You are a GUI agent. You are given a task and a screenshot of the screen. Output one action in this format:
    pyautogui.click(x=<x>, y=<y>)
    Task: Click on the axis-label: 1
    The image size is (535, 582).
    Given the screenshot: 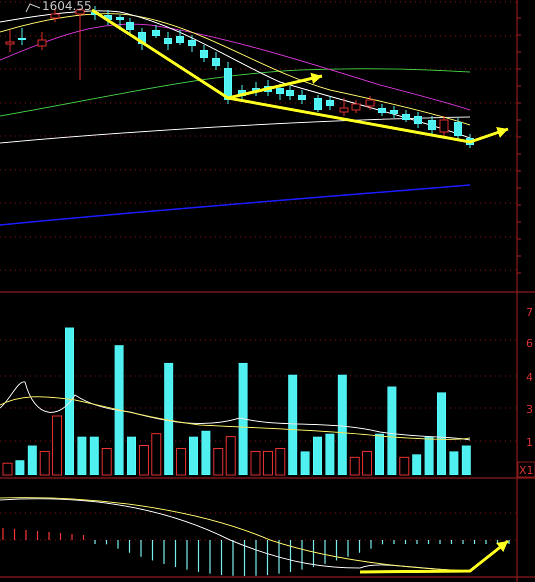 What is the action you would take?
    pyautogui.click(x=529, y=442)
    